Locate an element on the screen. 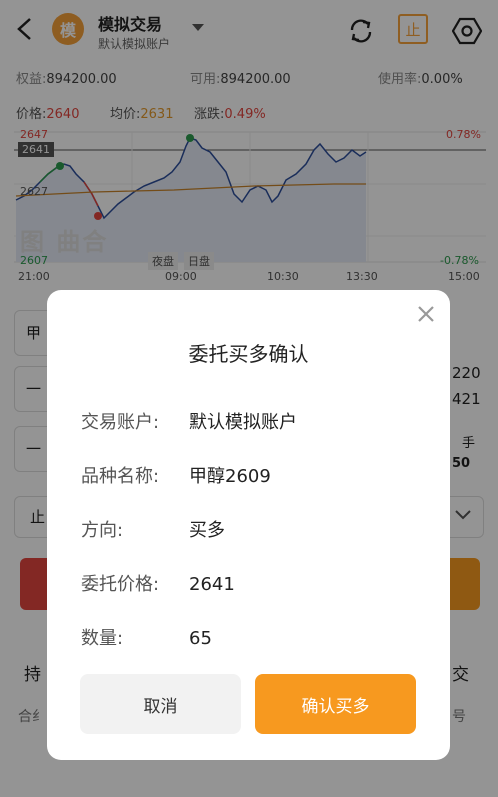 The image size is (498, 797). close-icon is located at coordinates (426, 314).